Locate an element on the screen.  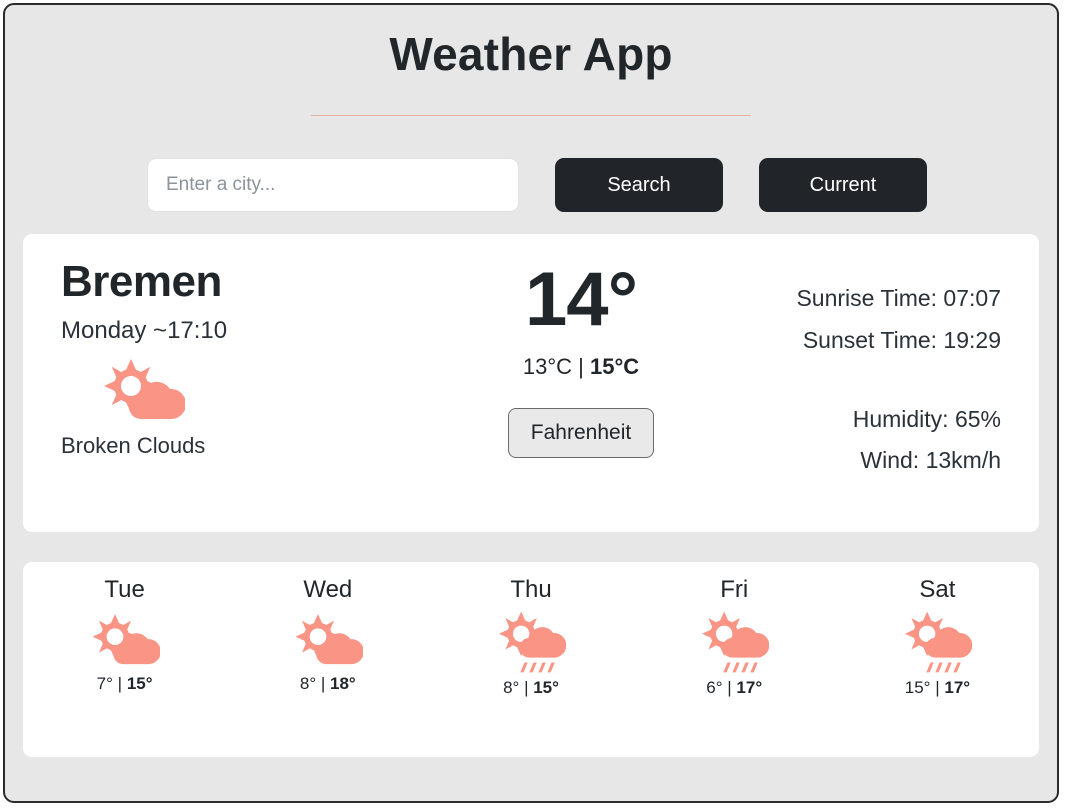
condition-text: Broken Clouds is located at coordinates (133, 445).